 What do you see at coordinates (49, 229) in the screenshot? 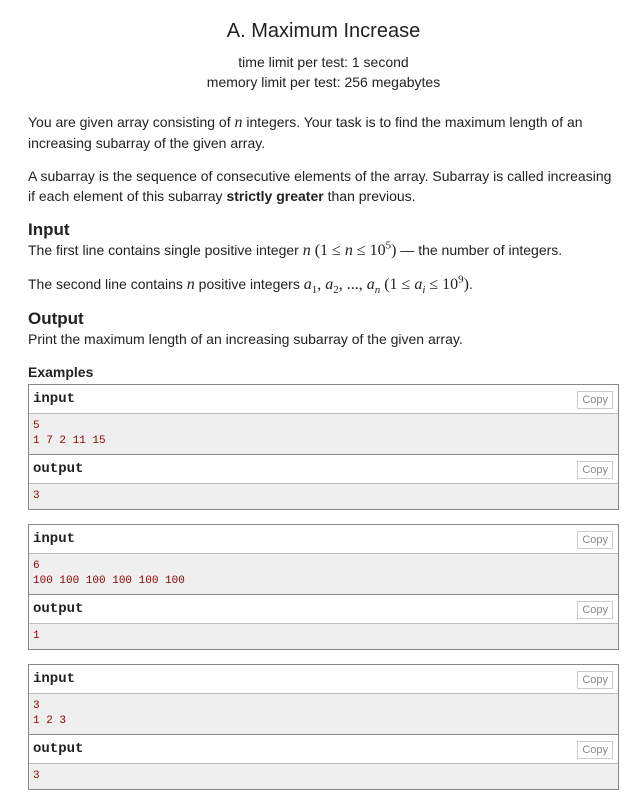
I see `input-section-title: Input` at bounding box center [49, 229].